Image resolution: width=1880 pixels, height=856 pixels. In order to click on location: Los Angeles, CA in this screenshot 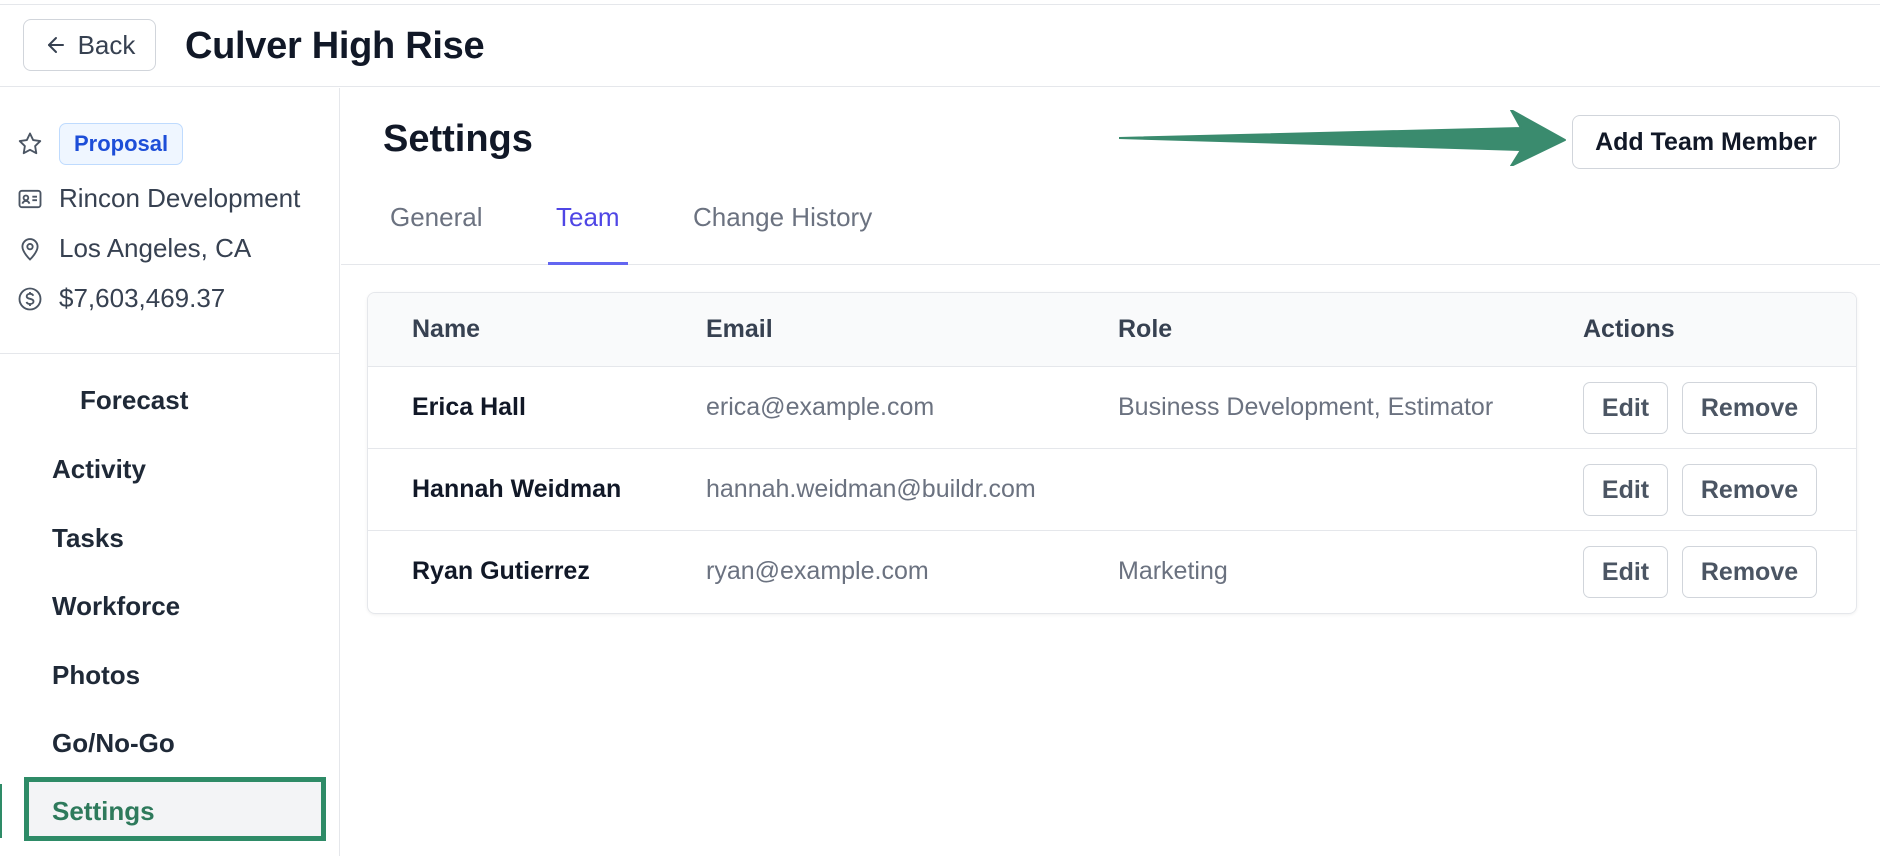, I will do `click(155, 248)`.